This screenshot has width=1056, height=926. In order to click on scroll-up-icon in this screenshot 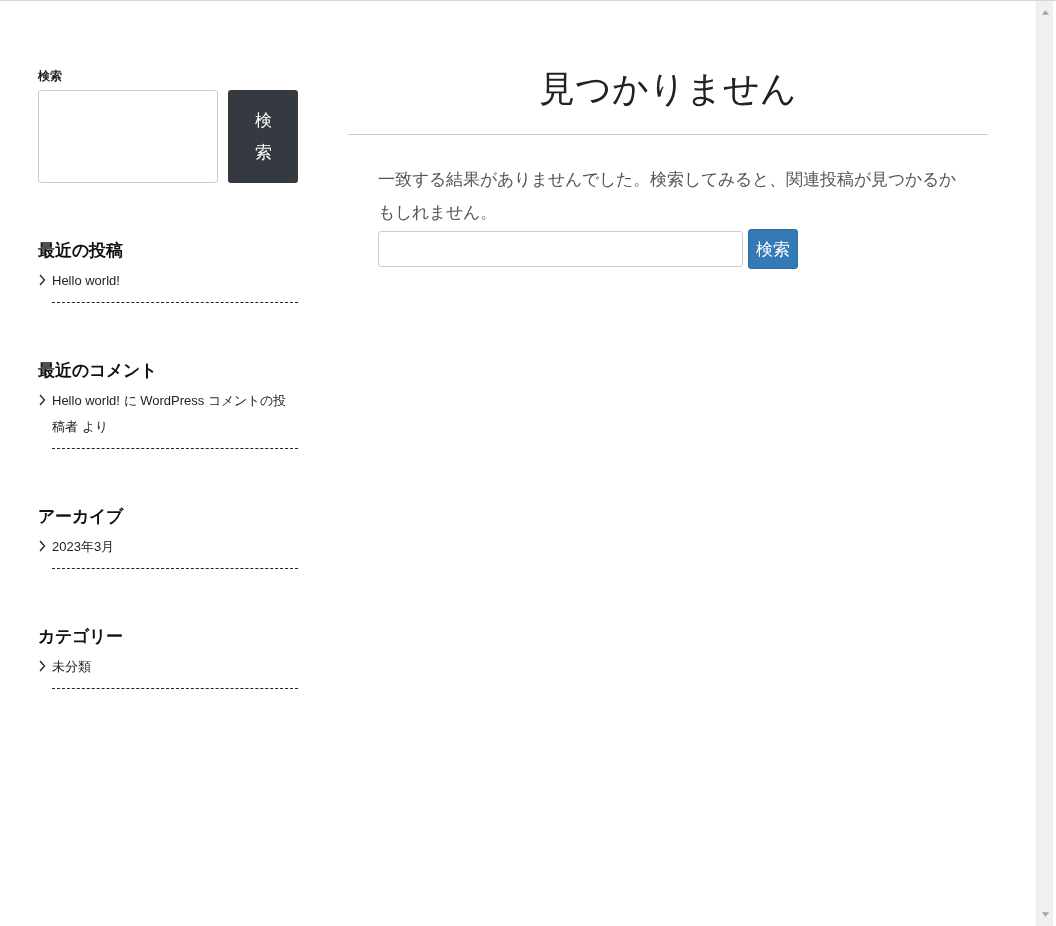, I will do `click(1045, 12)`.